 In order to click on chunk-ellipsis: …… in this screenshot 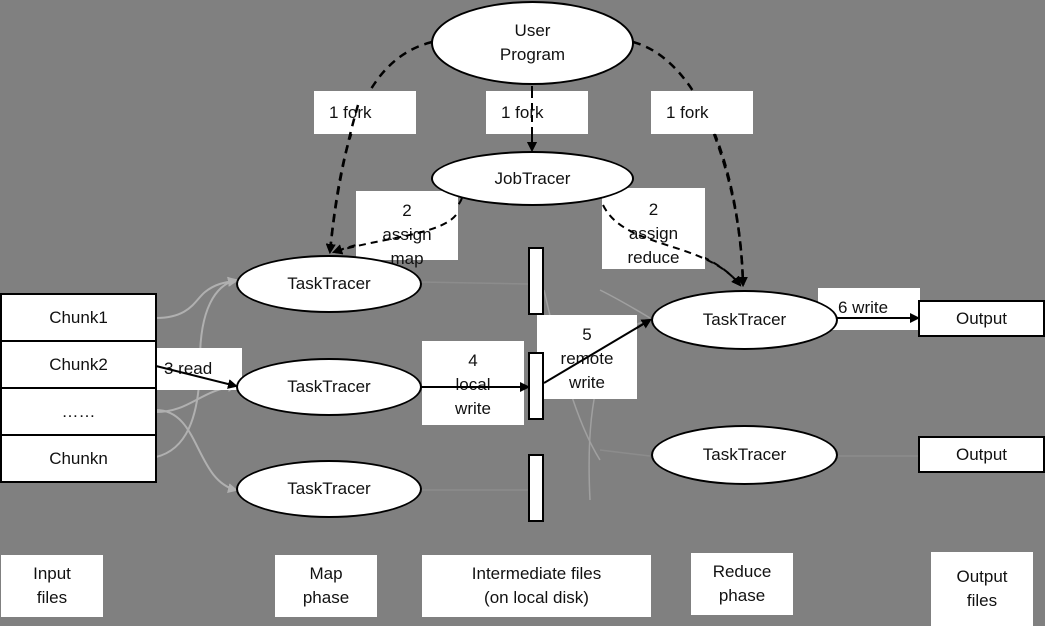, I will do `click(78, 411)`.